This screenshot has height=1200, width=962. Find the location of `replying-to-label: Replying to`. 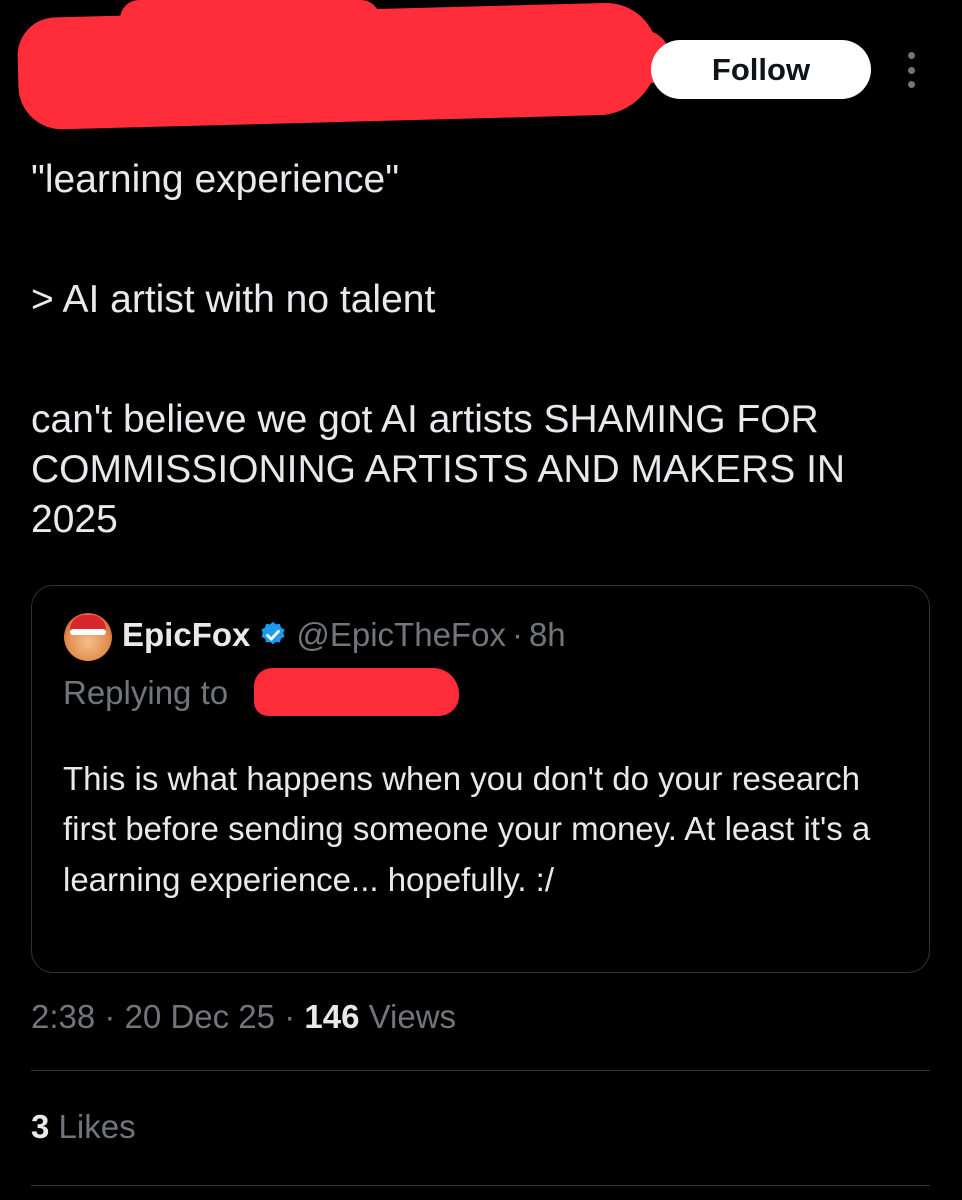

replying-to-label: Replying to is located at coordinates (146, 692).